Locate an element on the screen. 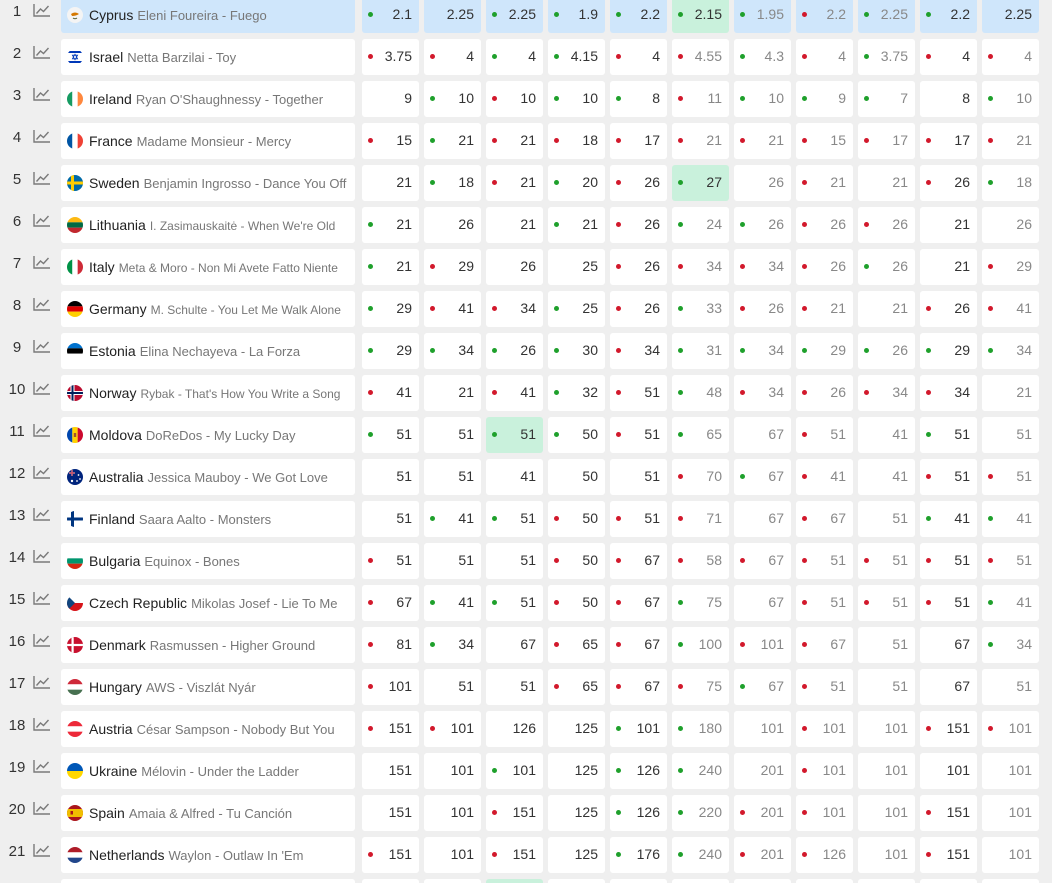 The height and width of the screenshot is (883, 1052). odds-cell: 3.75 is located at coordinates (390, 57).